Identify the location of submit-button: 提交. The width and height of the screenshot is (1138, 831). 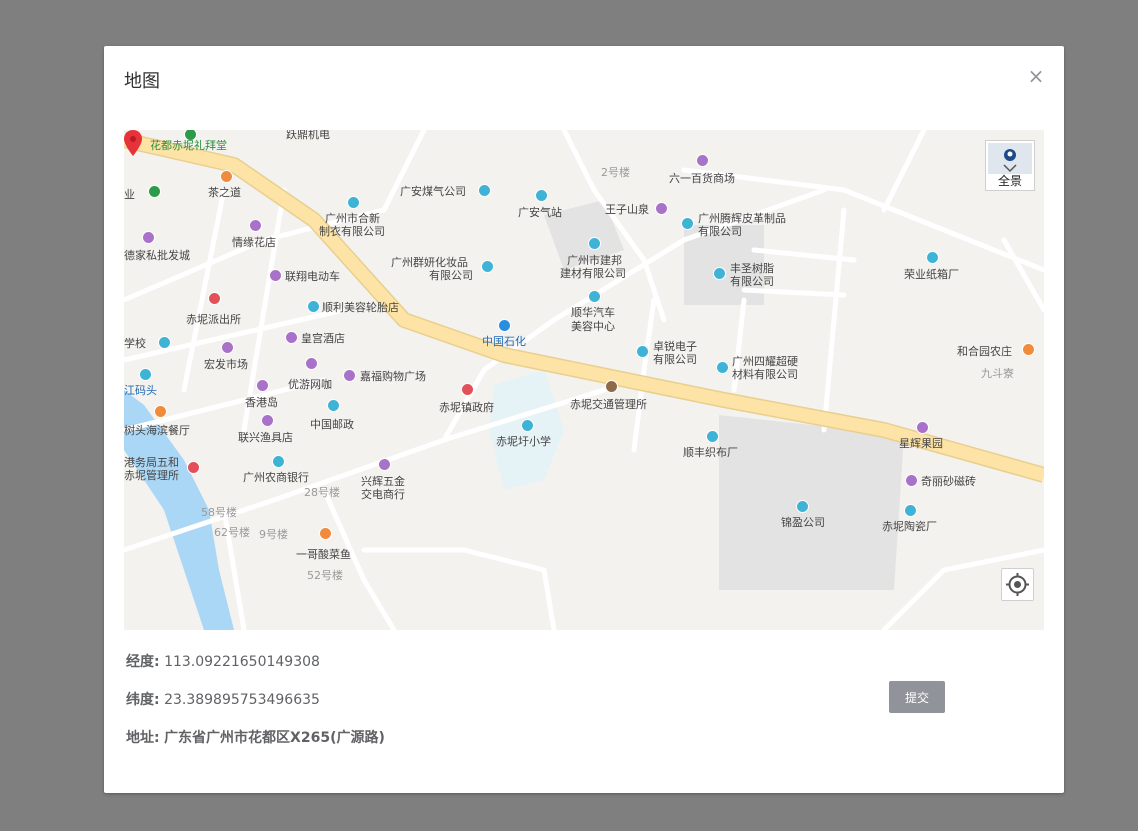
(917, 697).